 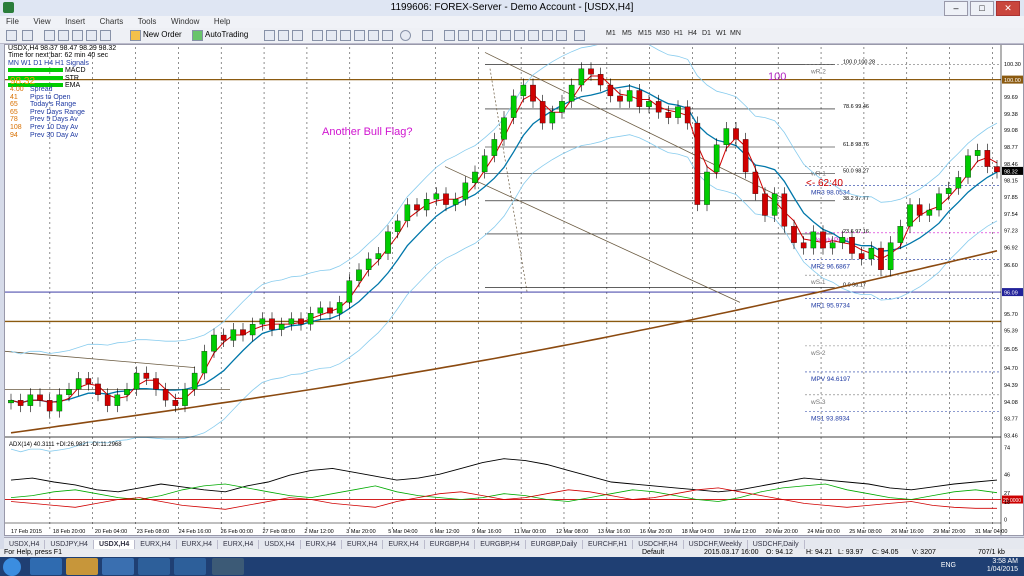 I want to click on stat-spread: 4.00 Spread, so click(x=31, y=89).